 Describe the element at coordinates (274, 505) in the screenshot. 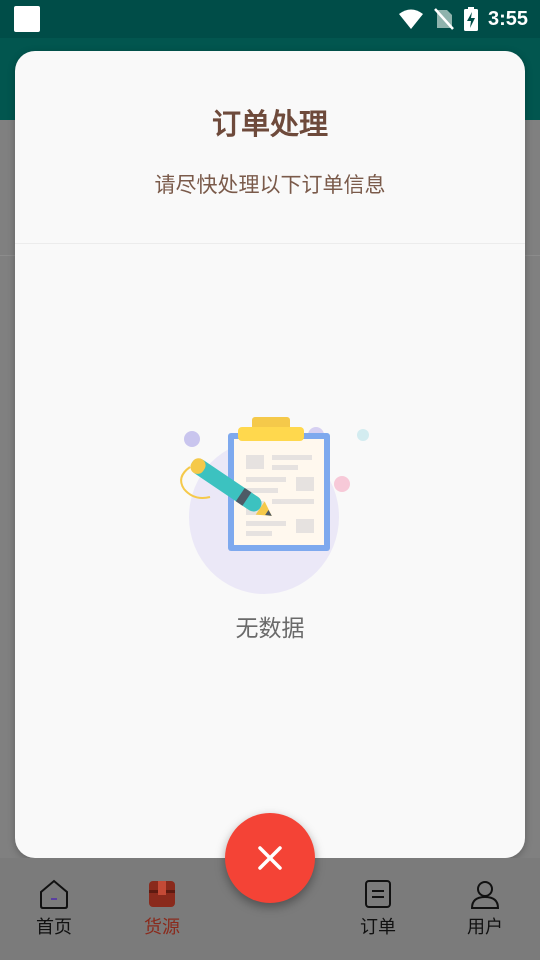

I see `empty-clipboard-illustration` at that location.